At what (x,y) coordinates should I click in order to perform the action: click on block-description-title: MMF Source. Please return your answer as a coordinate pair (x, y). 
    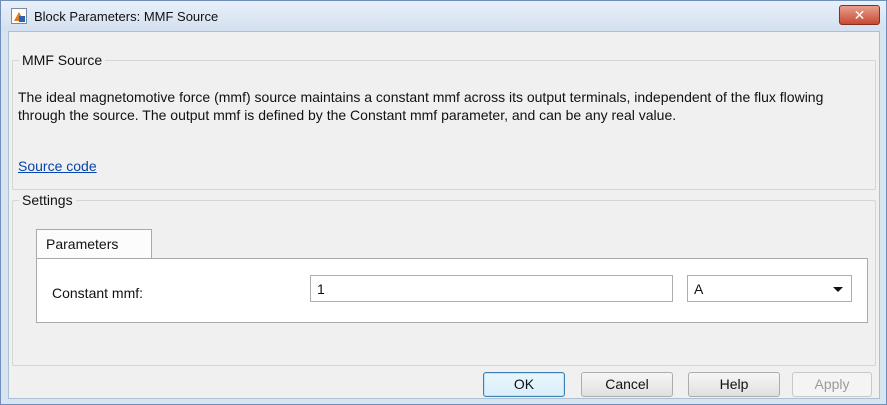
    Looking at the image, I should click on (62, 60).